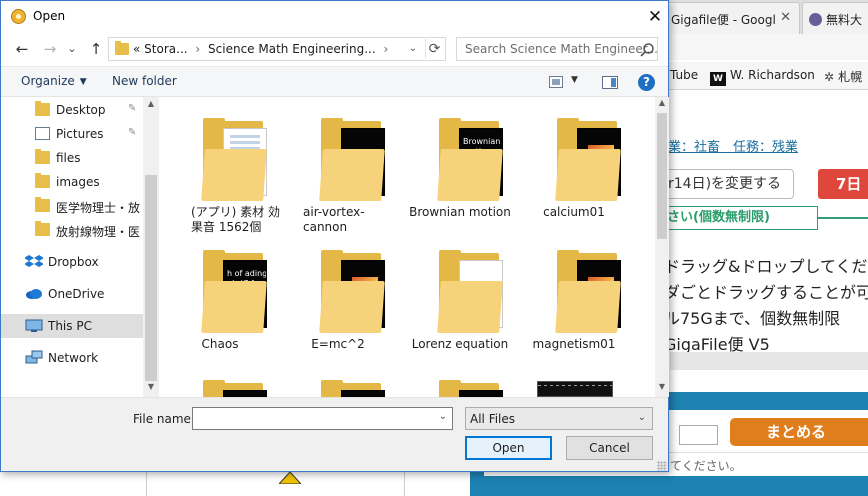  I want to click on nav-item-label: files, so click(68, 158).